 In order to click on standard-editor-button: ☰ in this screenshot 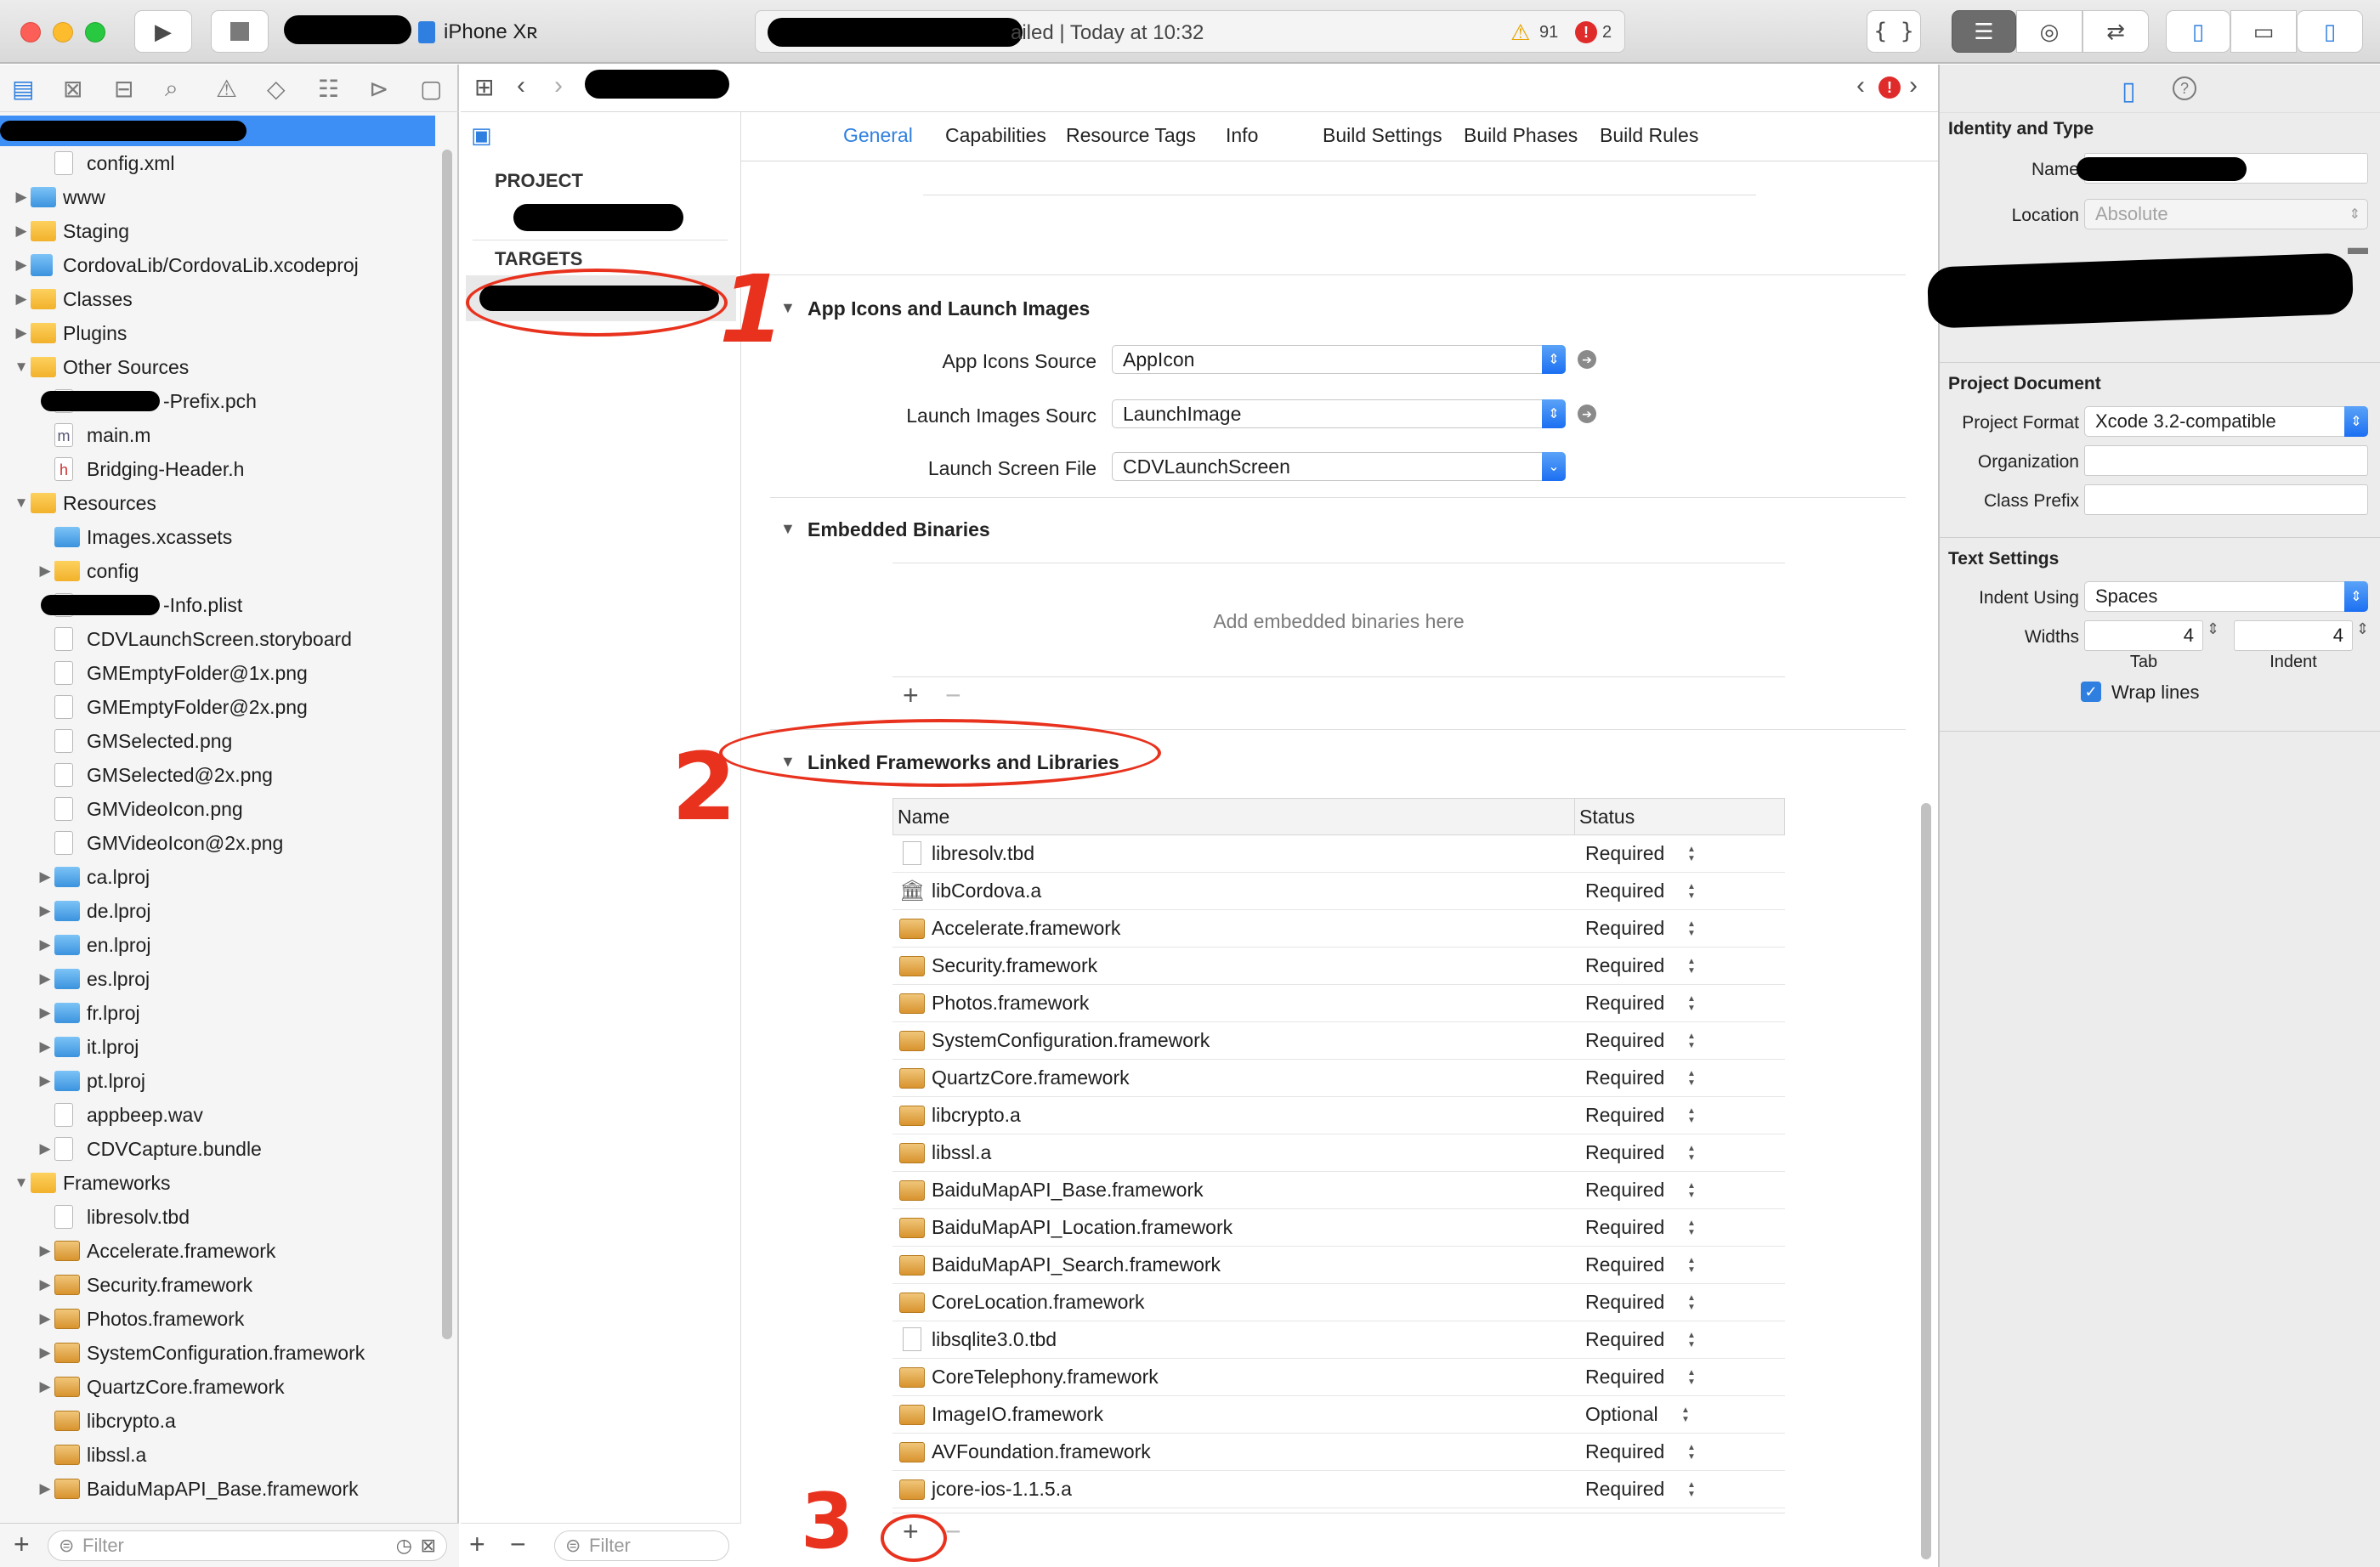, I will do `click(1984, 31)`.